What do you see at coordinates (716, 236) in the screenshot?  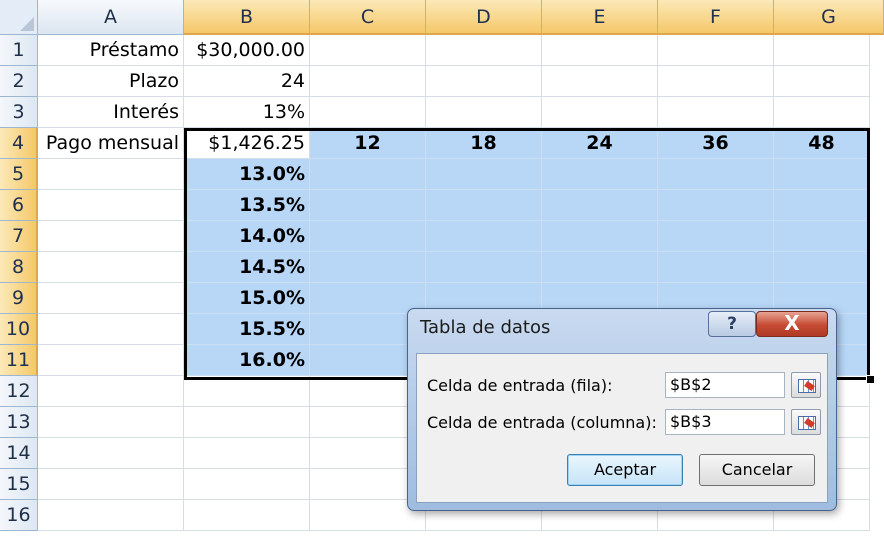 I see `cell-f7` at bounding box center [716, 236].